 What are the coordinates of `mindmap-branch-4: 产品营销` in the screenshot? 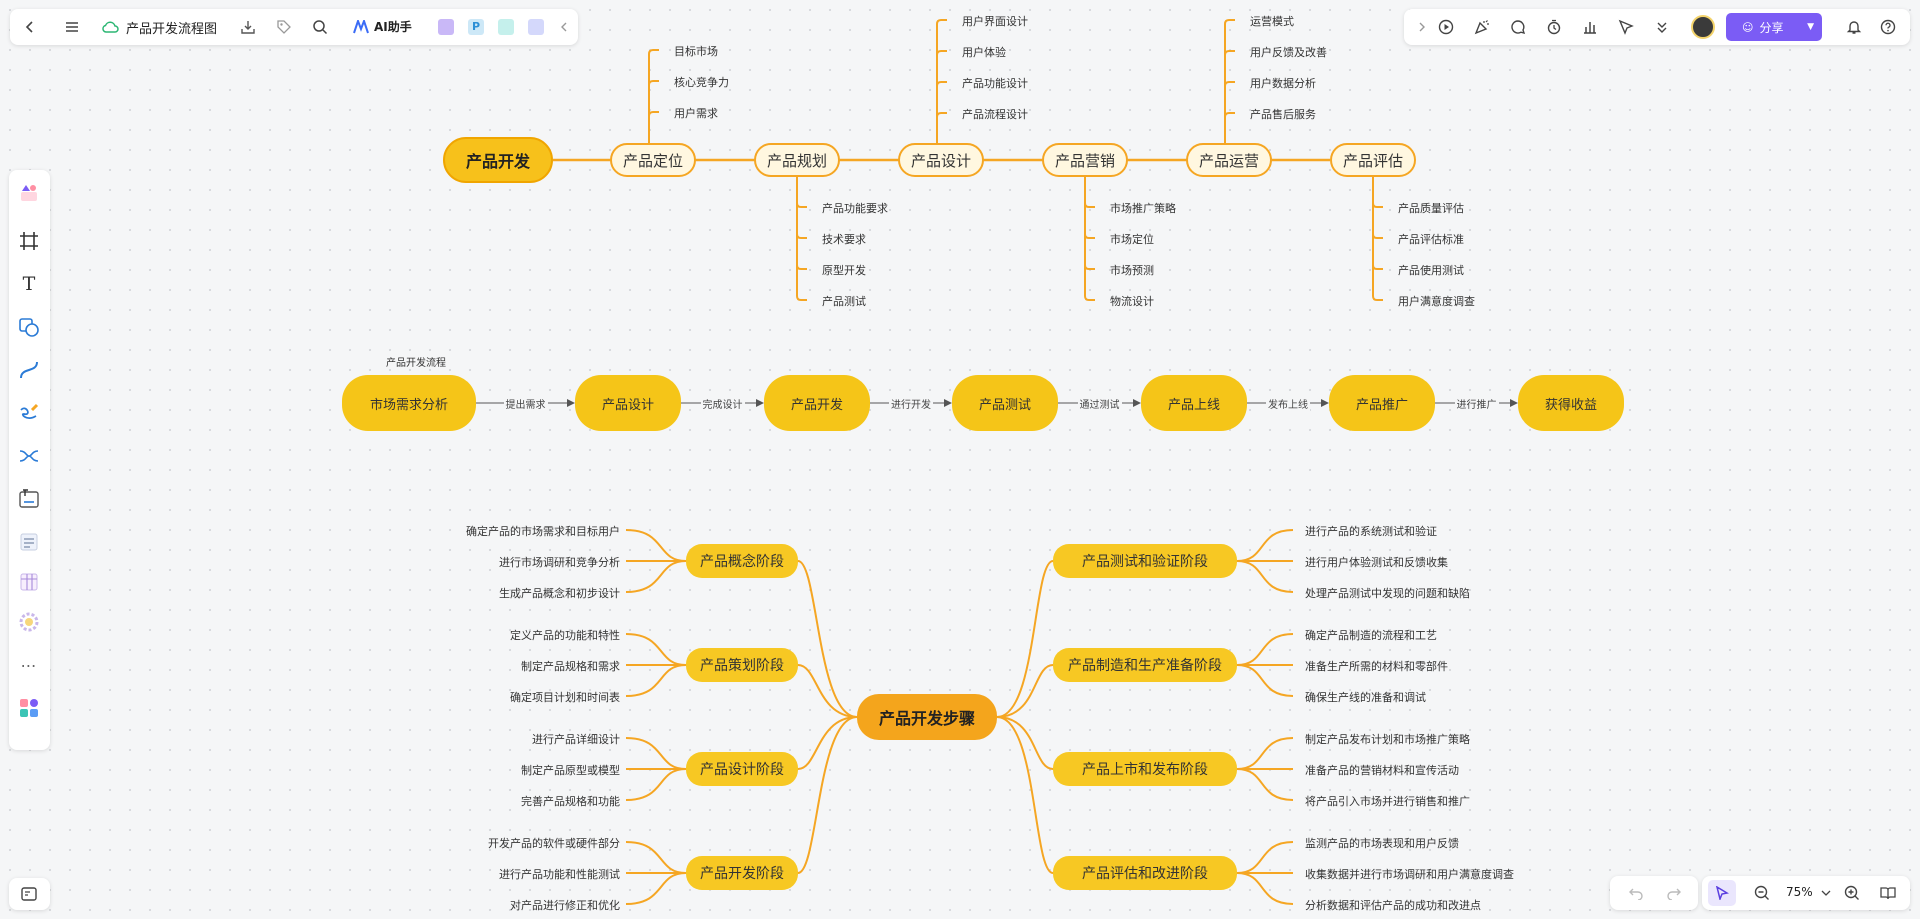 It's located at (1085, 160).